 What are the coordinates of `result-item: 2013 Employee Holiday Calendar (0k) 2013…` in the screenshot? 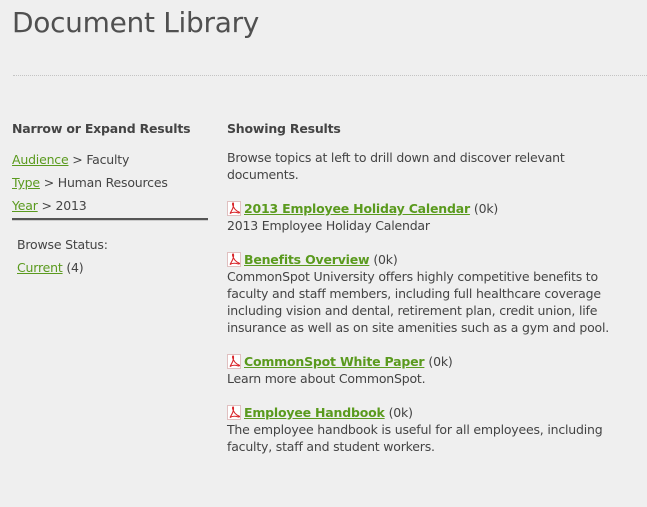 It's located at (432, 217).